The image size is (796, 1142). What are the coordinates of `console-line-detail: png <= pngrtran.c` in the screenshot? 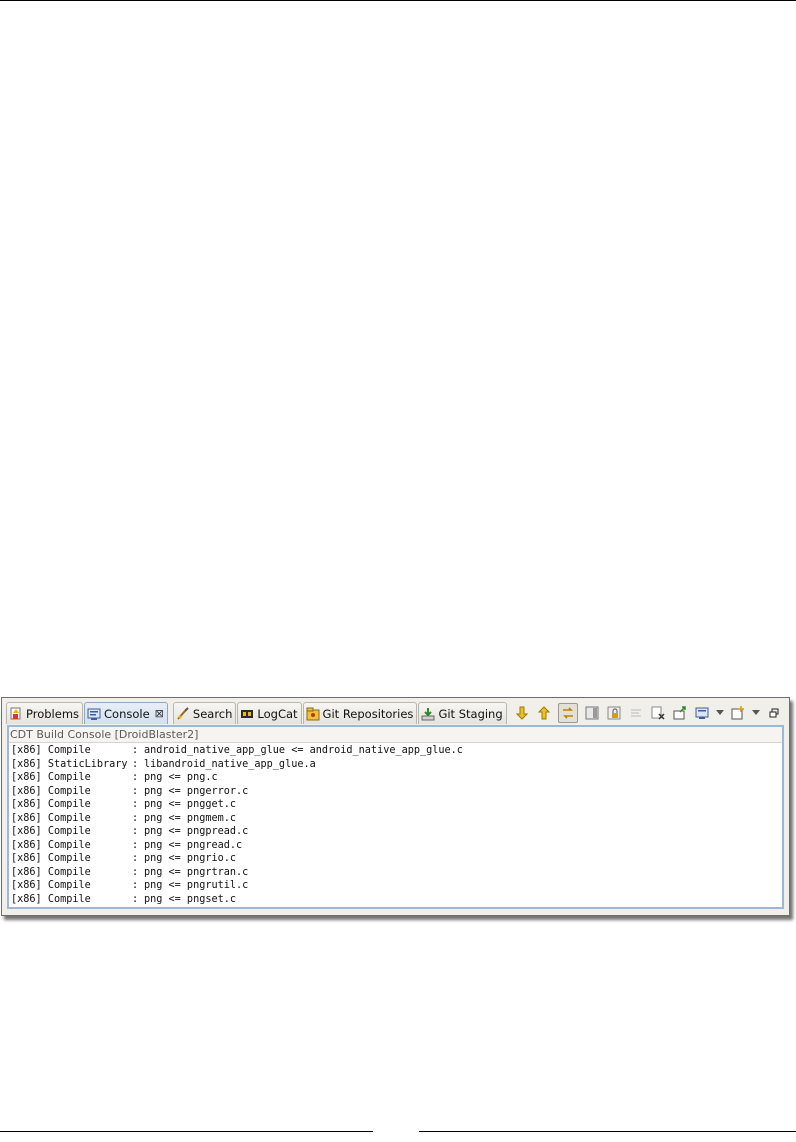 It's located at (196, 872).